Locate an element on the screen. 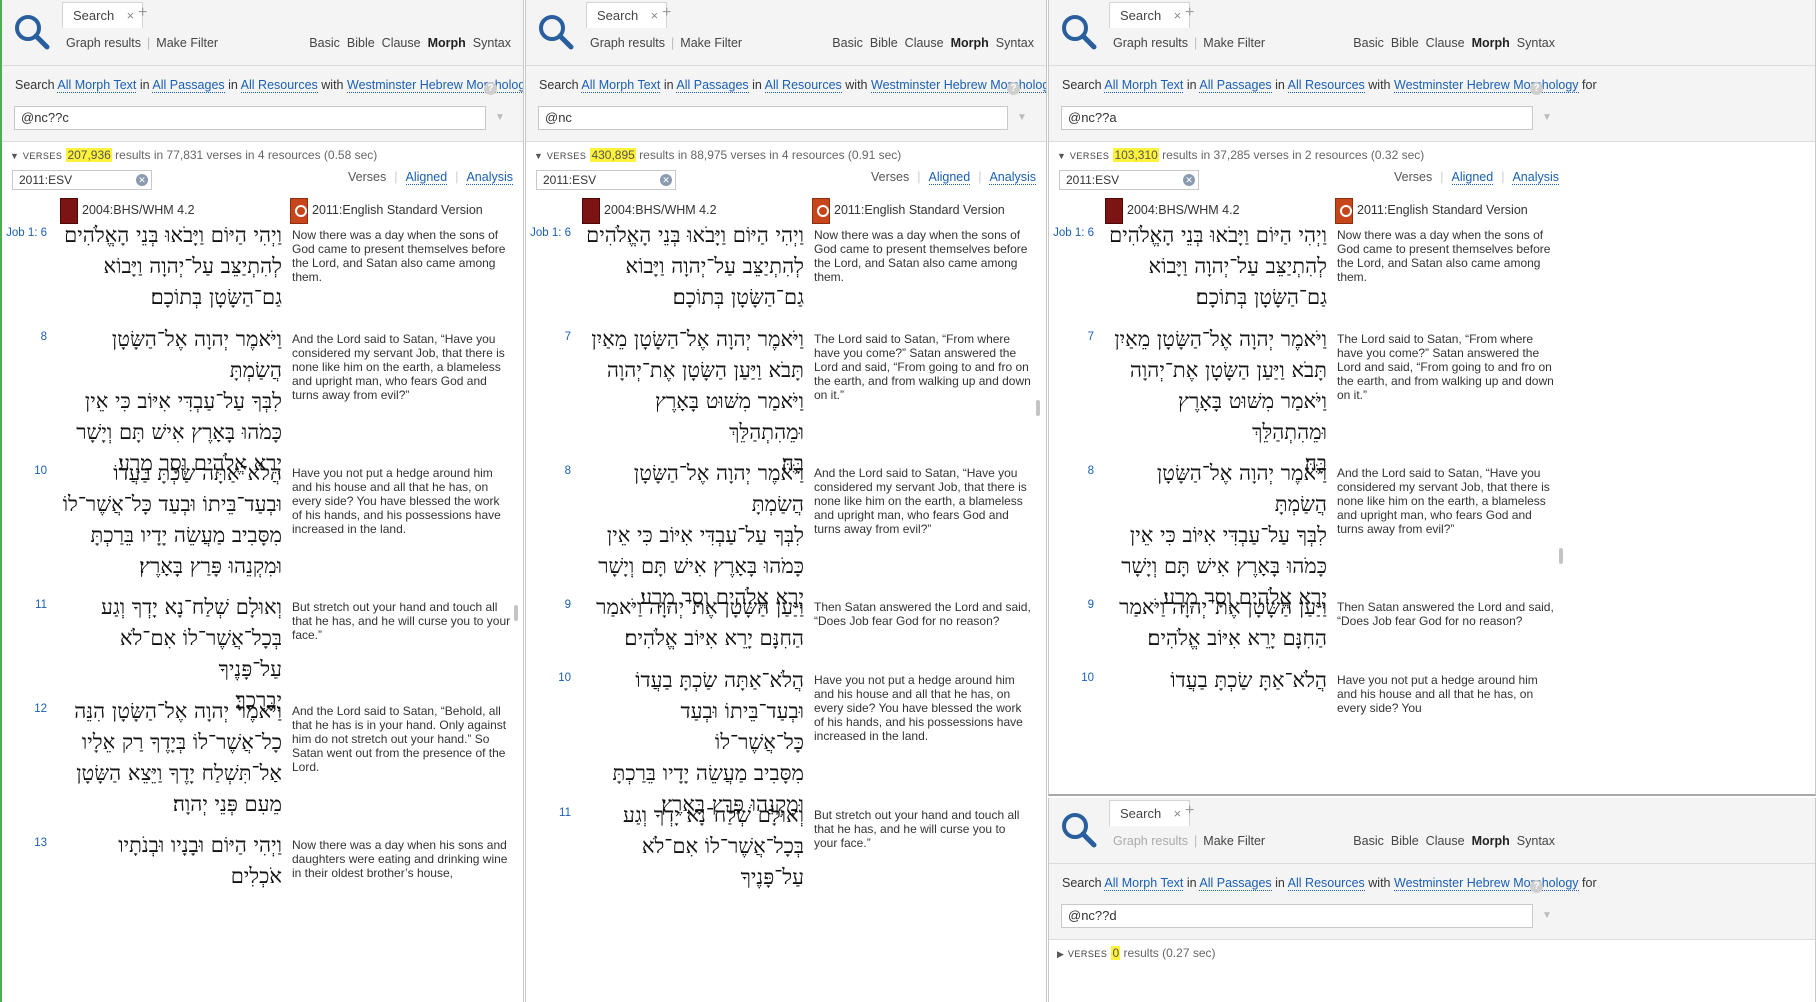 Image resolution: width=1816 pixels, height=1002 pixels. verse-ref: 13 is located at coordinates (24, 843).